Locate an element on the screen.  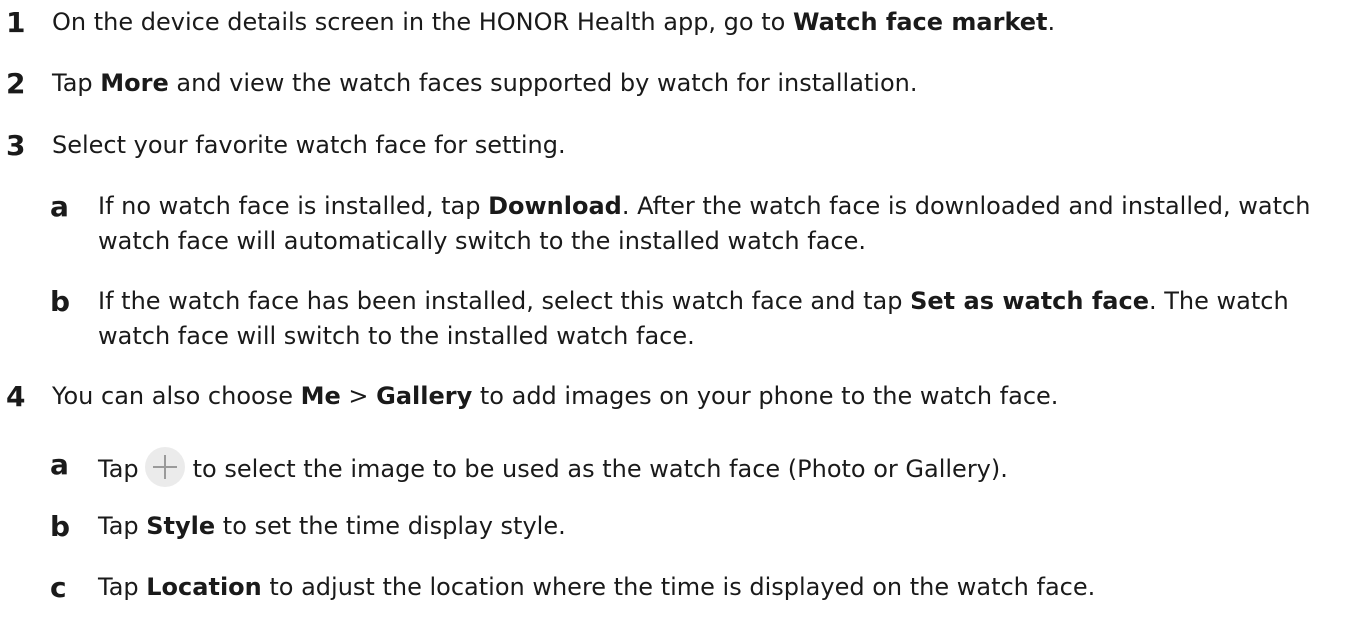
ui-term-set-as-watch-face: Set as watch face is located at coordinates (1029, 301).